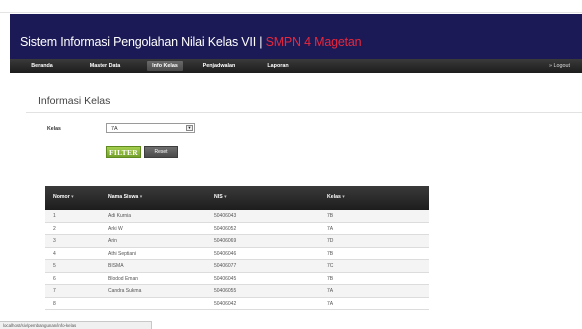  What do you see at coordinates (225, 266) in the screenshot?
I see `cell-nis: 50406077` at bounding box center [225, 266].